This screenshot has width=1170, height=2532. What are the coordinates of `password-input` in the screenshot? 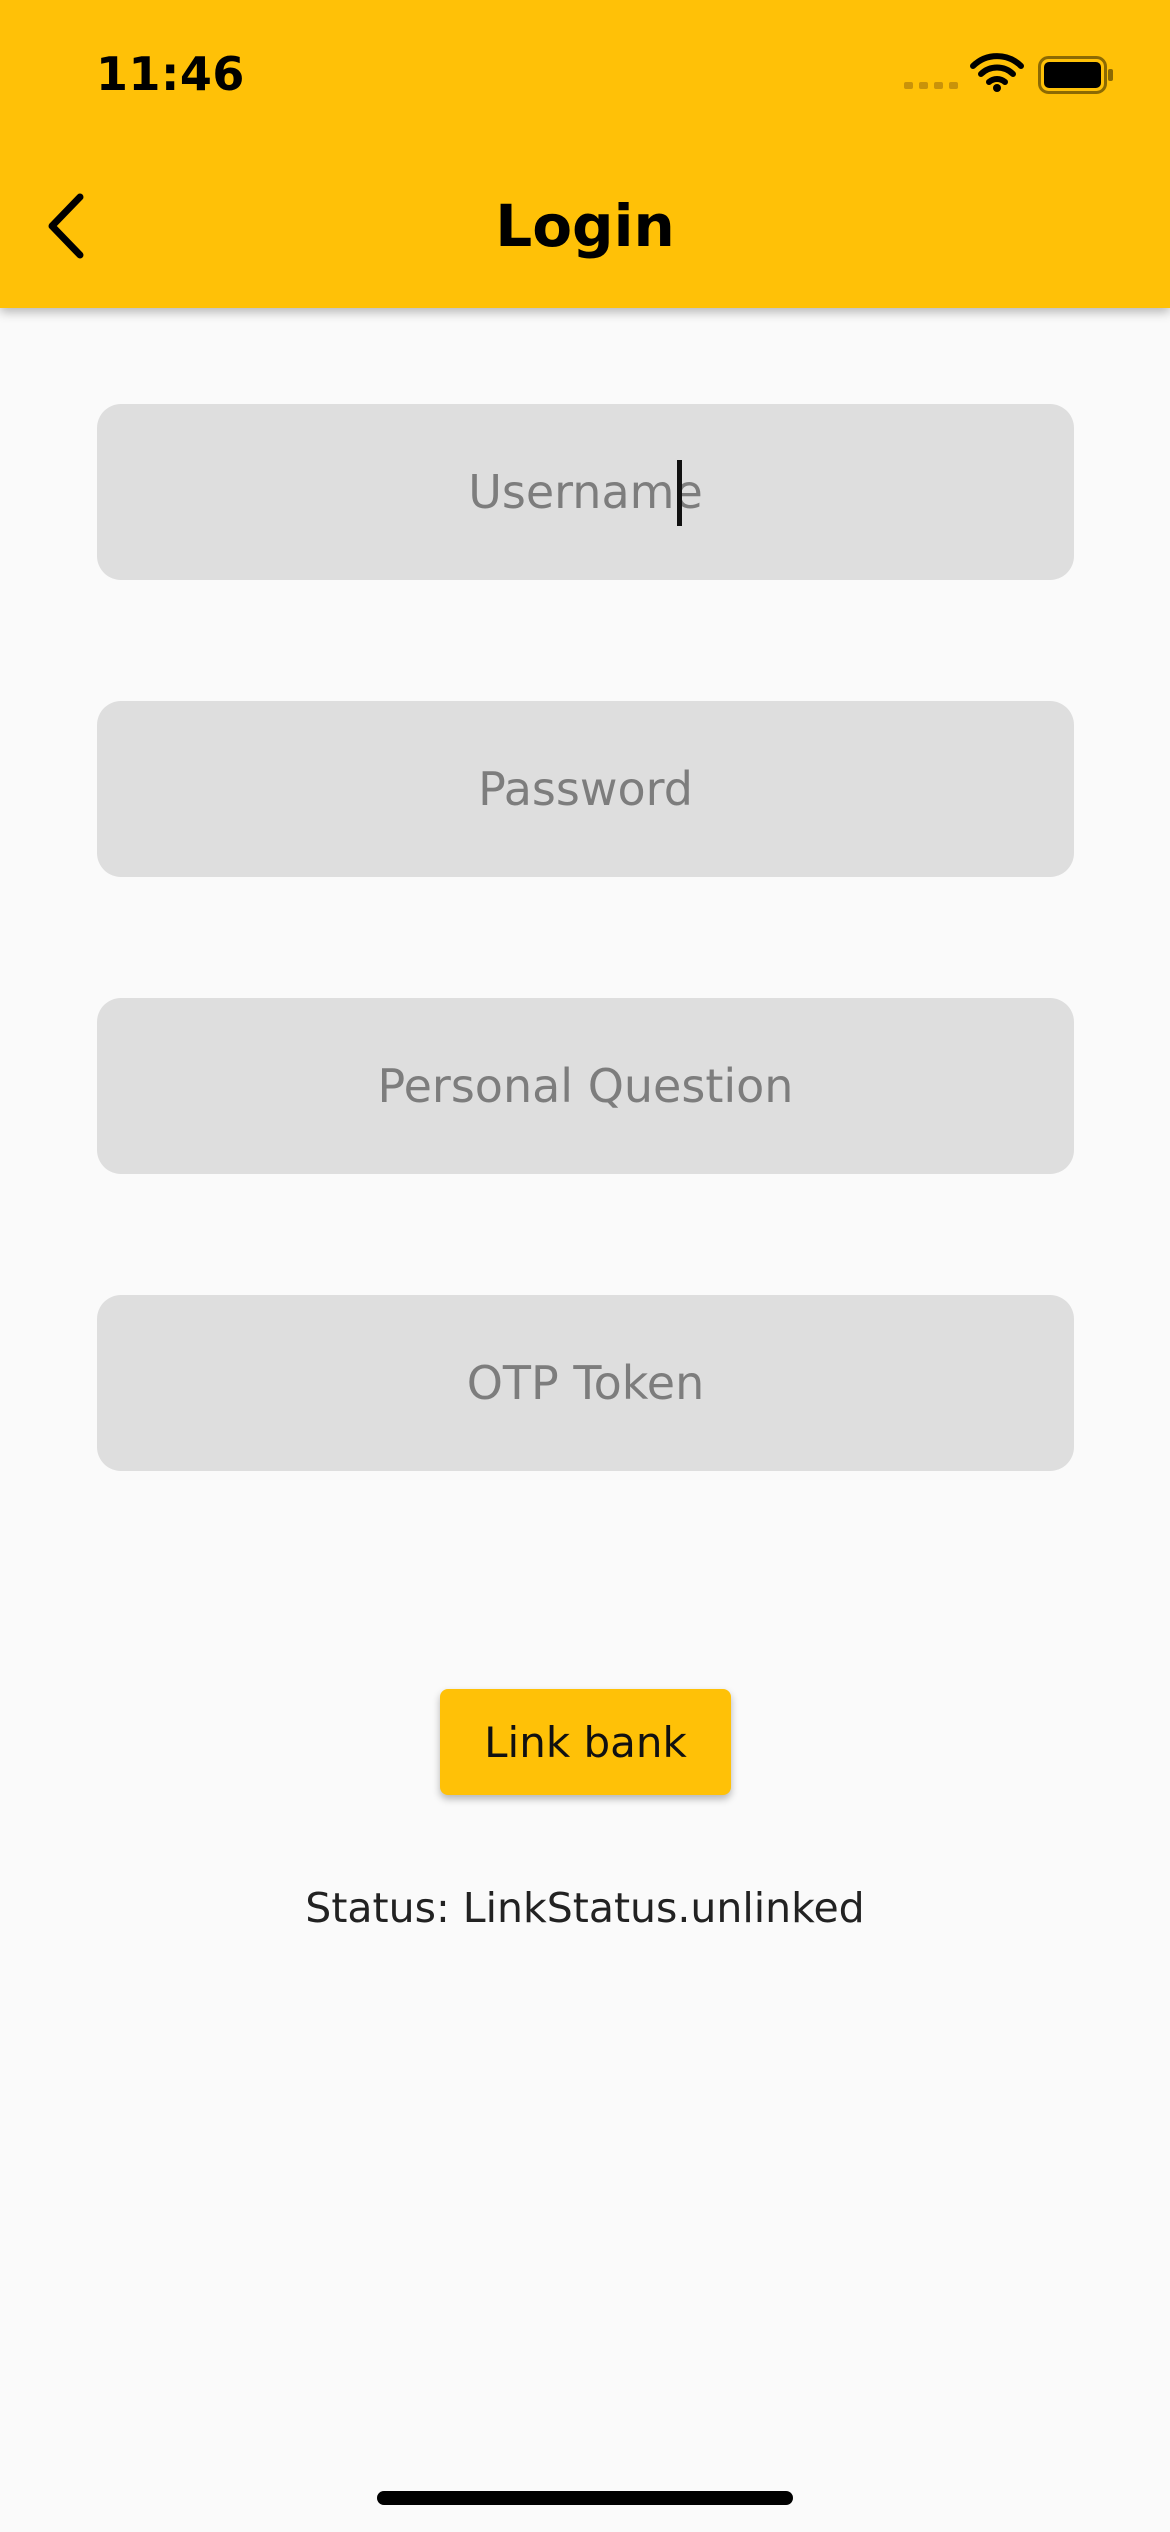 It's located at (585, 789).